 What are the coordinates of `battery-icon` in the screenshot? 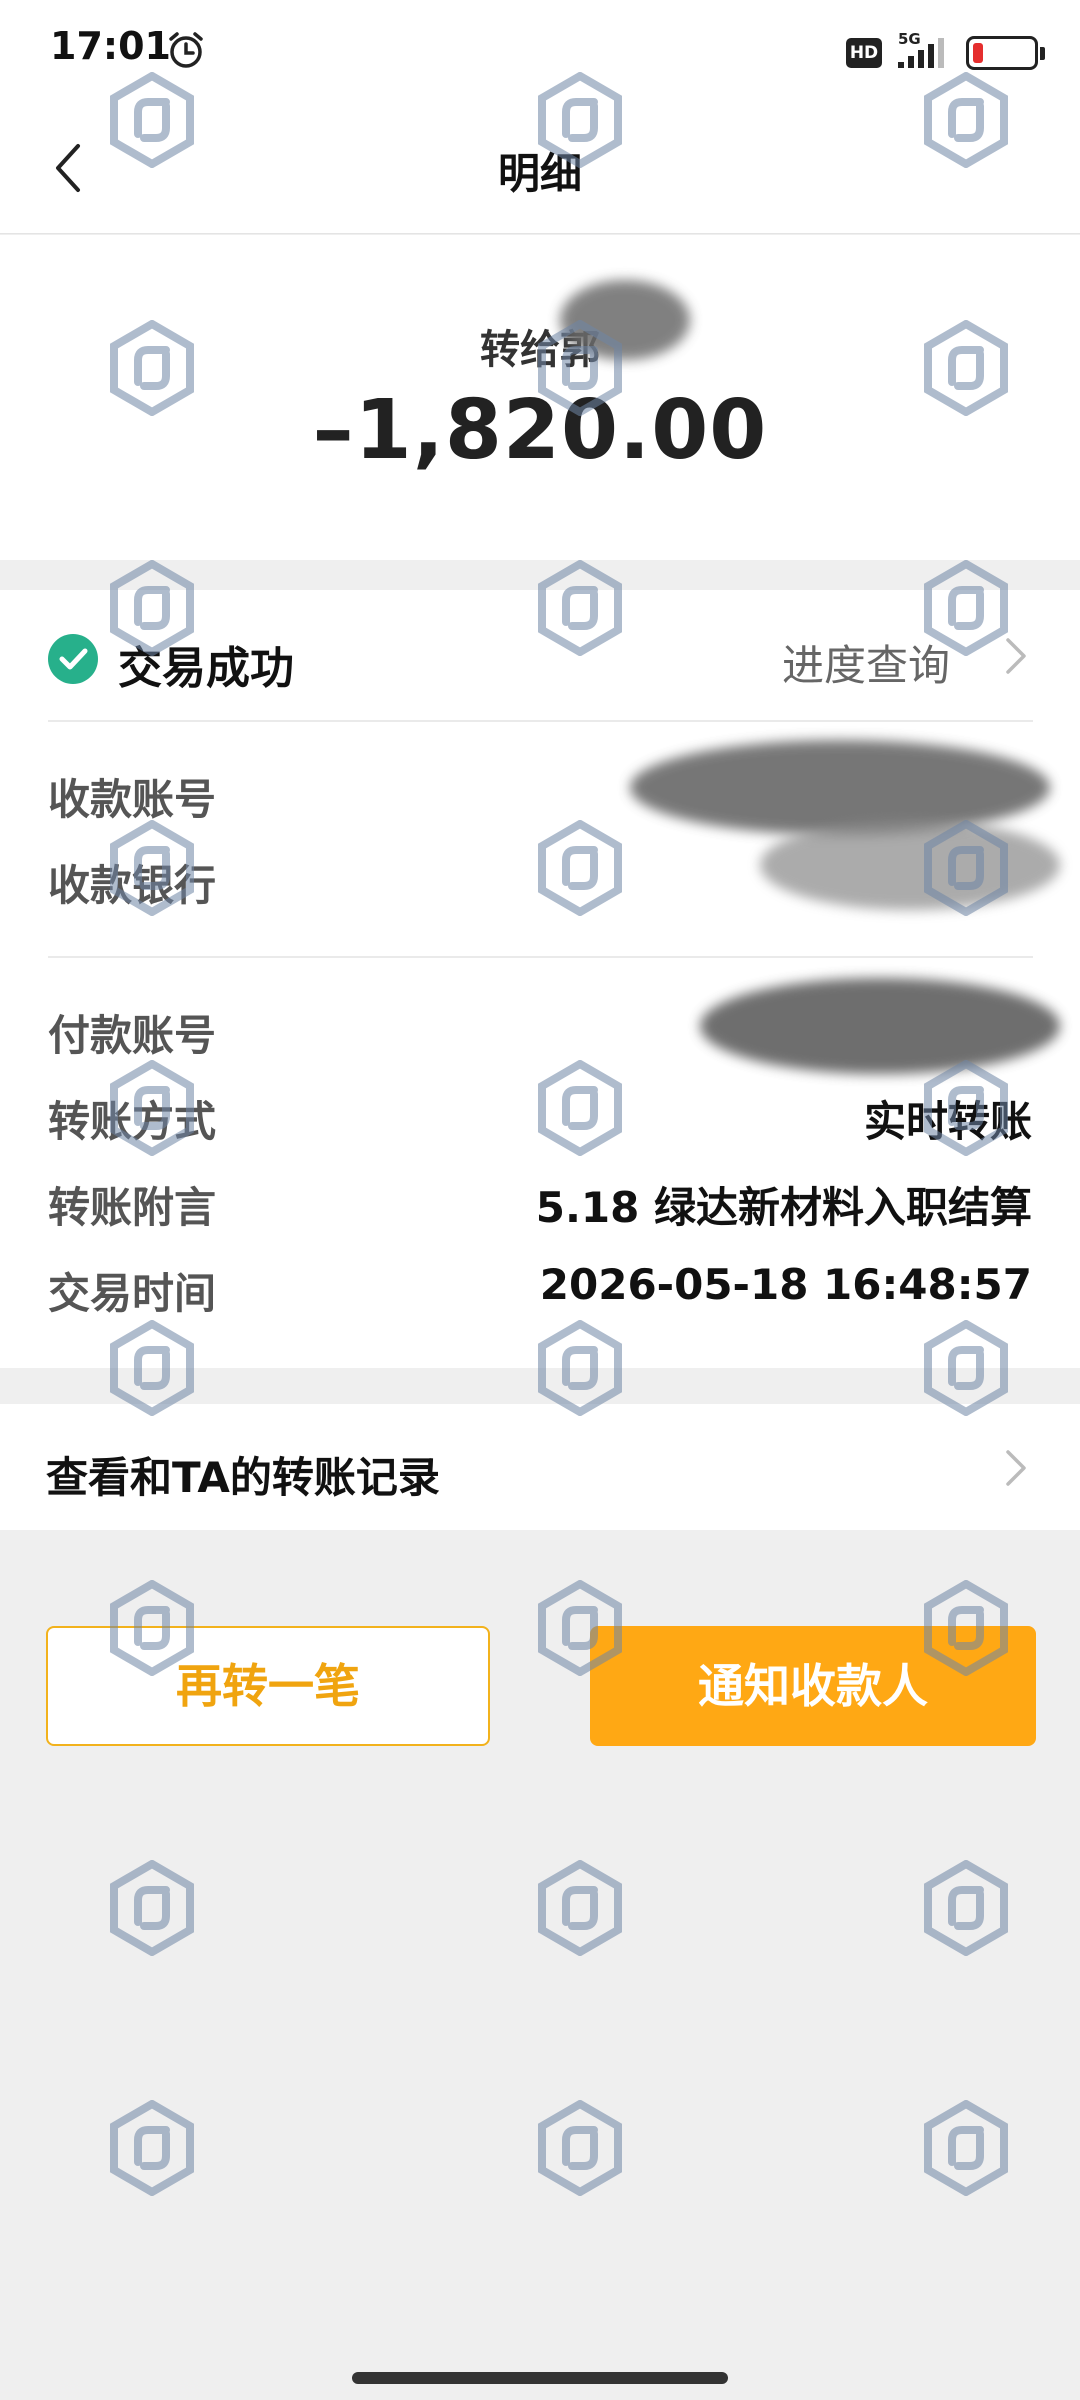 It's located at (1005, 53).